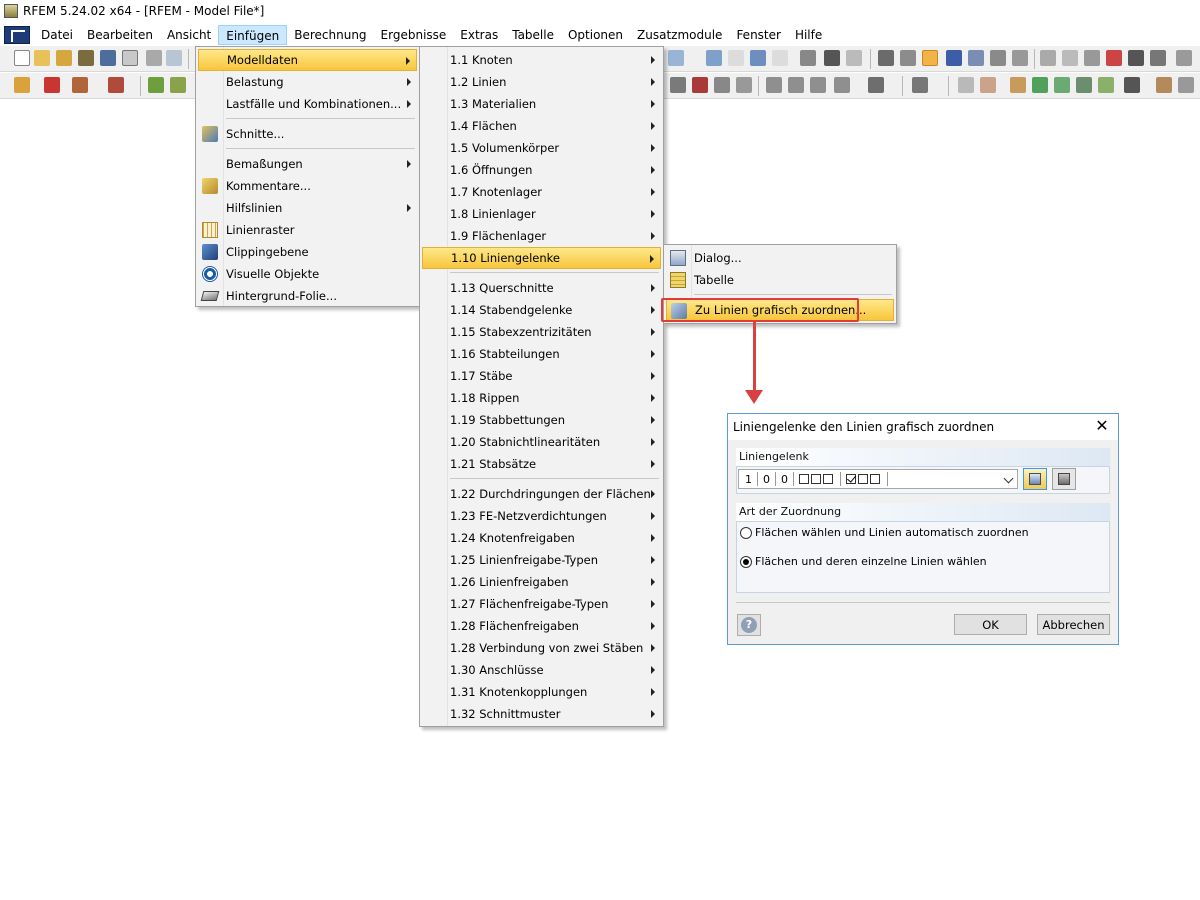  I want to click on menu-item-hilfslinien: Hilfslinien, so click(307, 208).